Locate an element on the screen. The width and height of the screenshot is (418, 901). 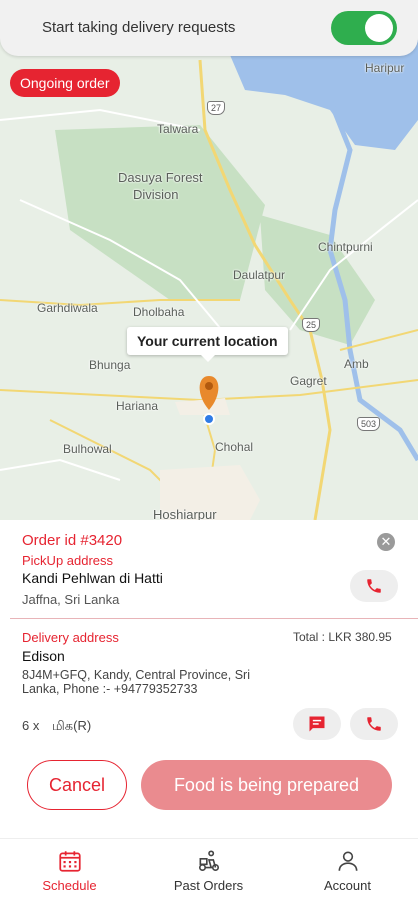
call-pickup-button is located at coordinates (374, 586).